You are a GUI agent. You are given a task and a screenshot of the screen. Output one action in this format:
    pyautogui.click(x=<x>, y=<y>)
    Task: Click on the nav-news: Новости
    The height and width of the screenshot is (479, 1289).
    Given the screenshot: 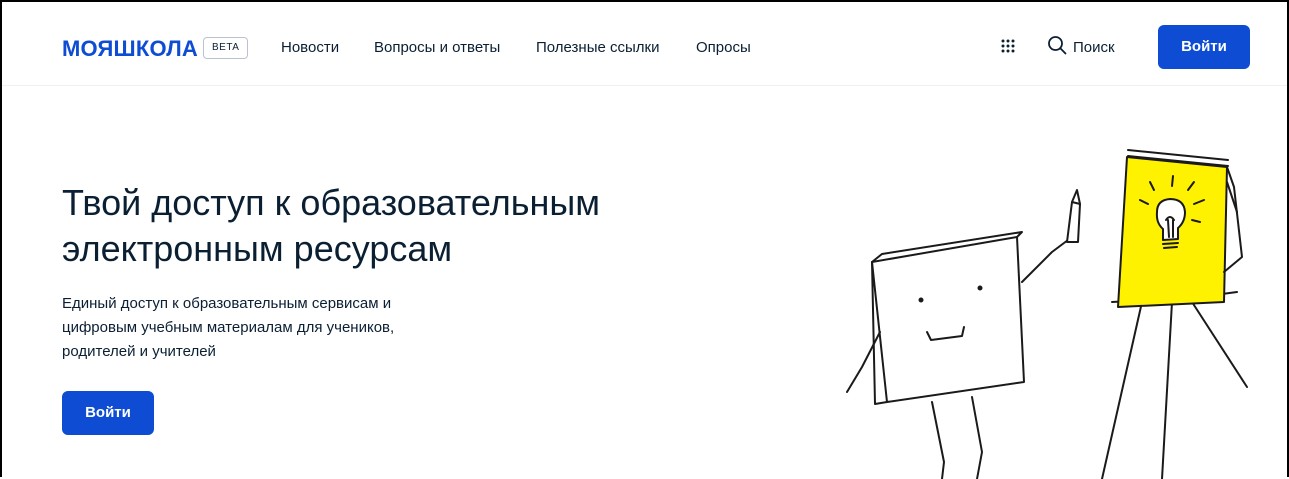 What is the action you would take?
    pyautogui.click(x=310, y=47)
    